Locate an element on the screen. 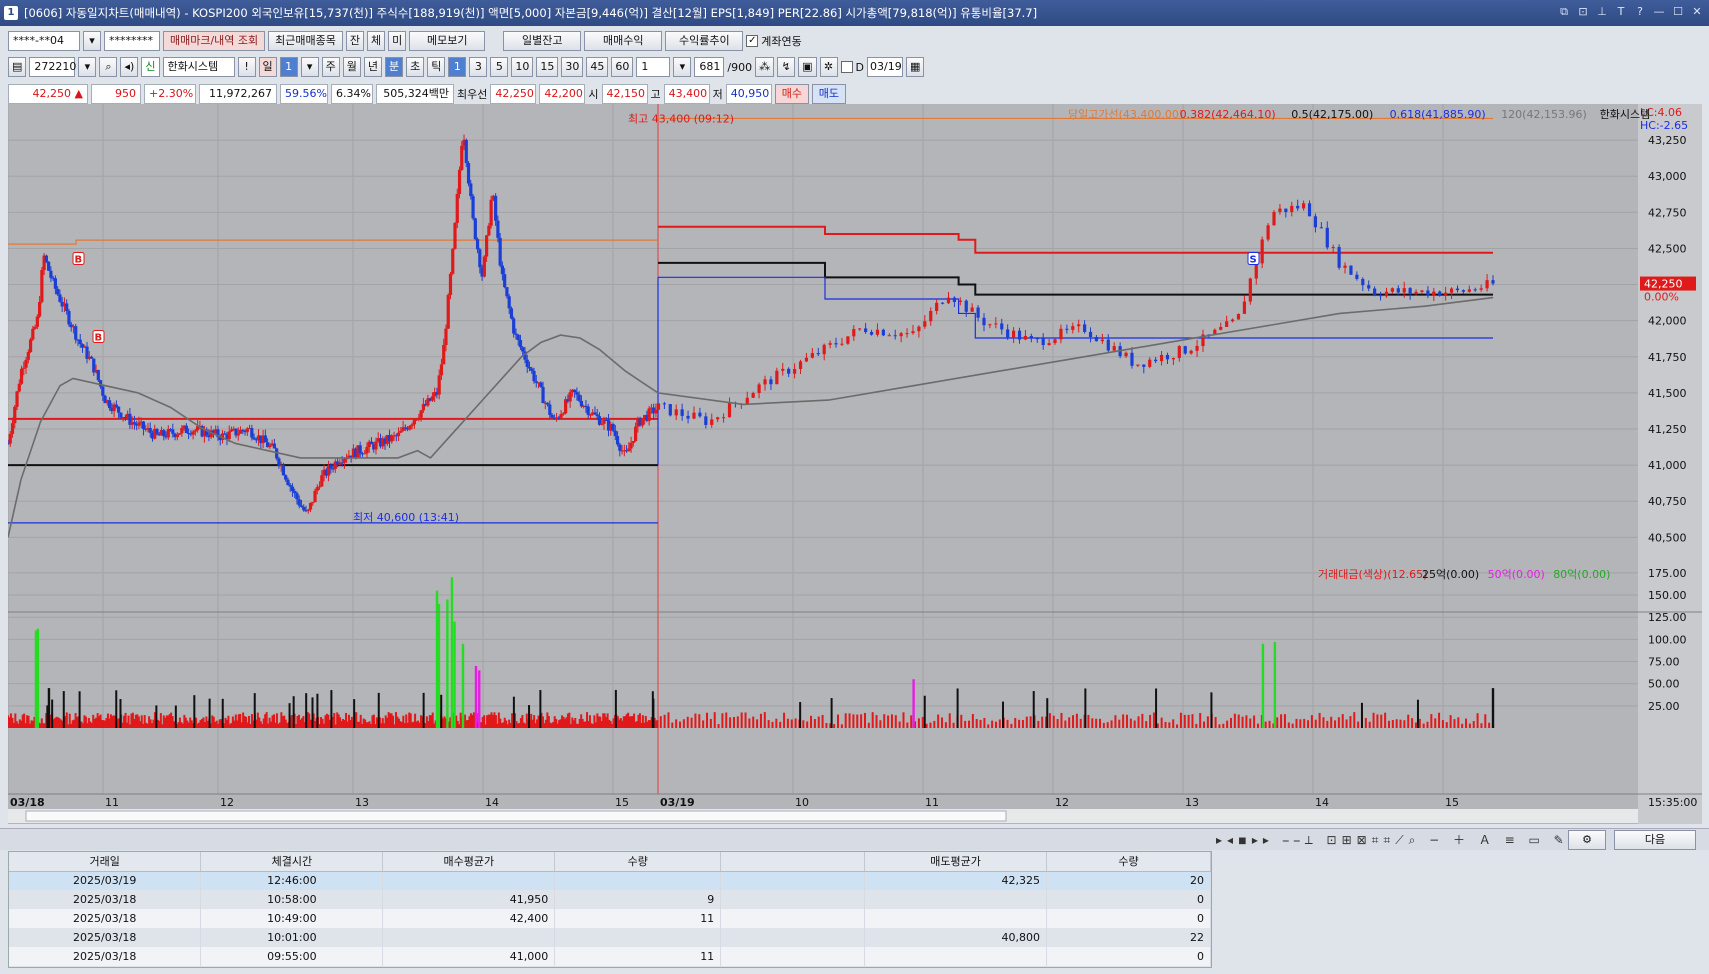  pin-icon: ⊥ is located at coordinates (1602, 12).